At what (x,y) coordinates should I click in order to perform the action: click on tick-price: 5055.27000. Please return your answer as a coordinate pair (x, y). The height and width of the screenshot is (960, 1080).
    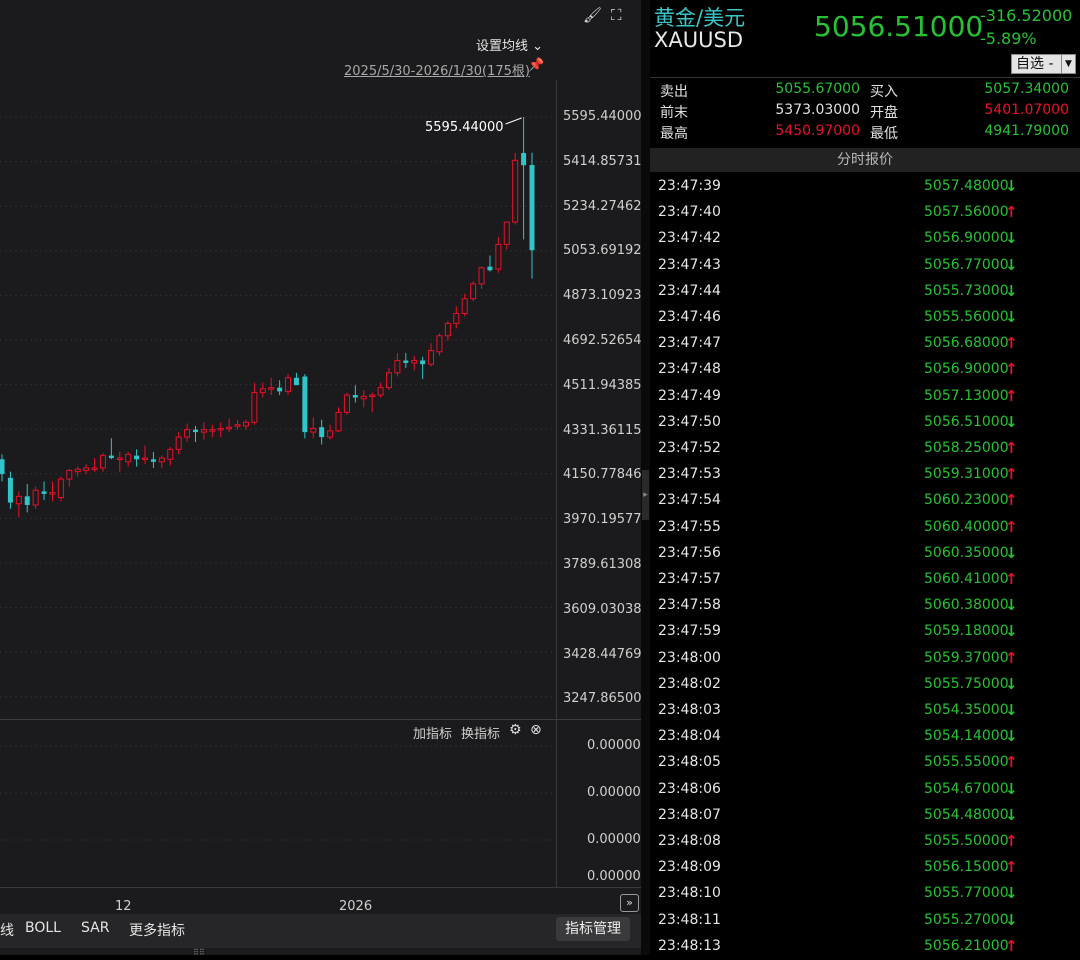
    Looking at the image, I should click on (966, 919).